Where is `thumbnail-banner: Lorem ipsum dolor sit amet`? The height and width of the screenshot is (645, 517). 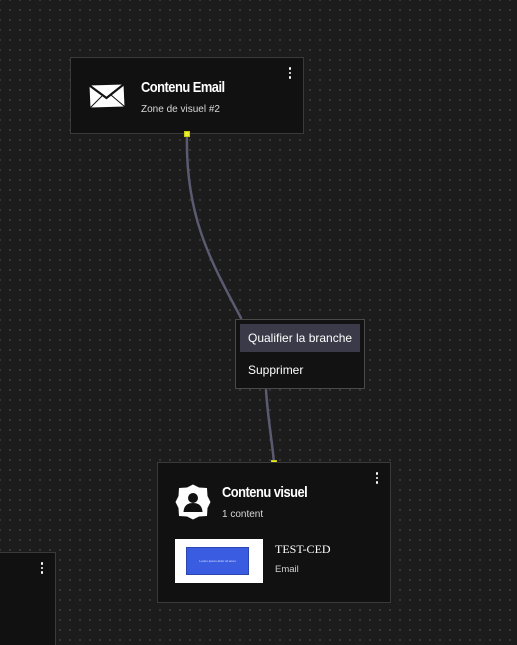
thumbnail-banner: Lorem ipsum dolor sit amet is located at coordinates (217, 561).